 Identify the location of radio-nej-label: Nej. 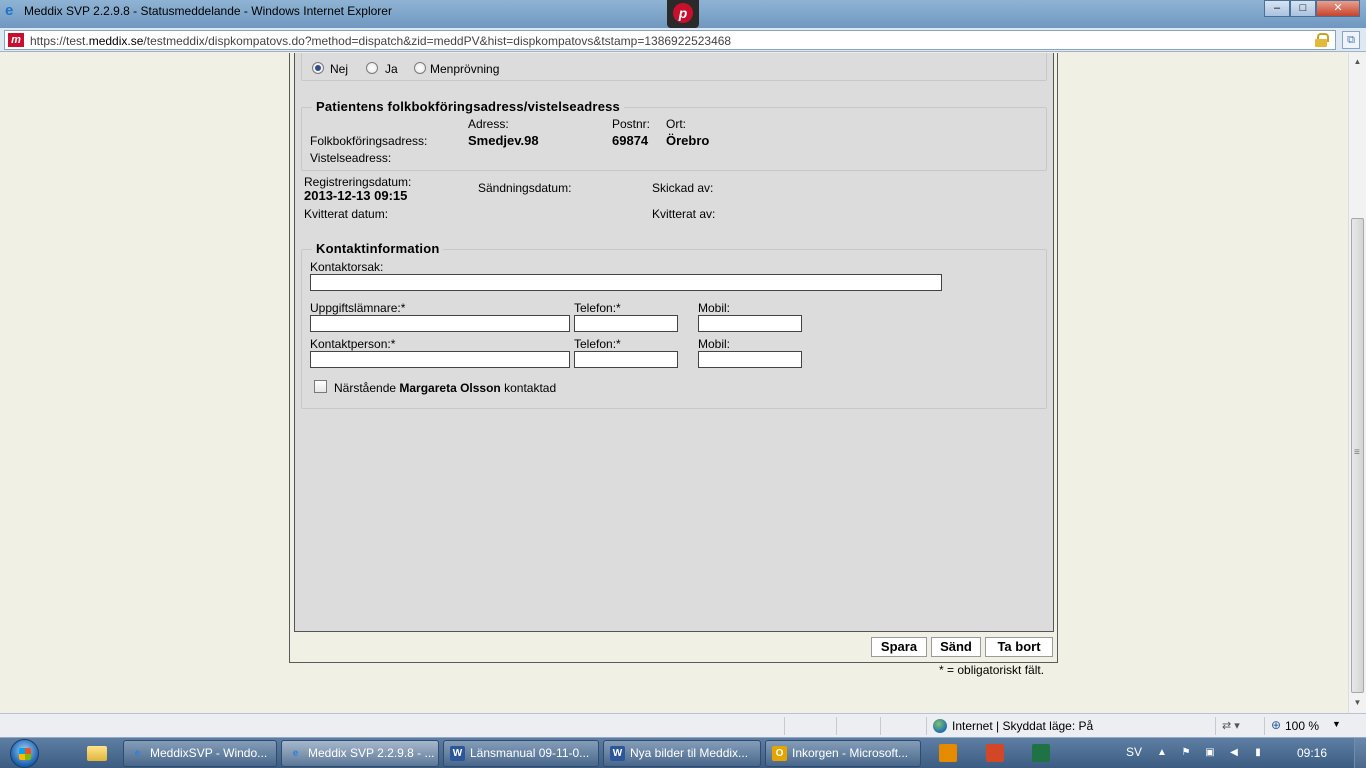
(339, 69).